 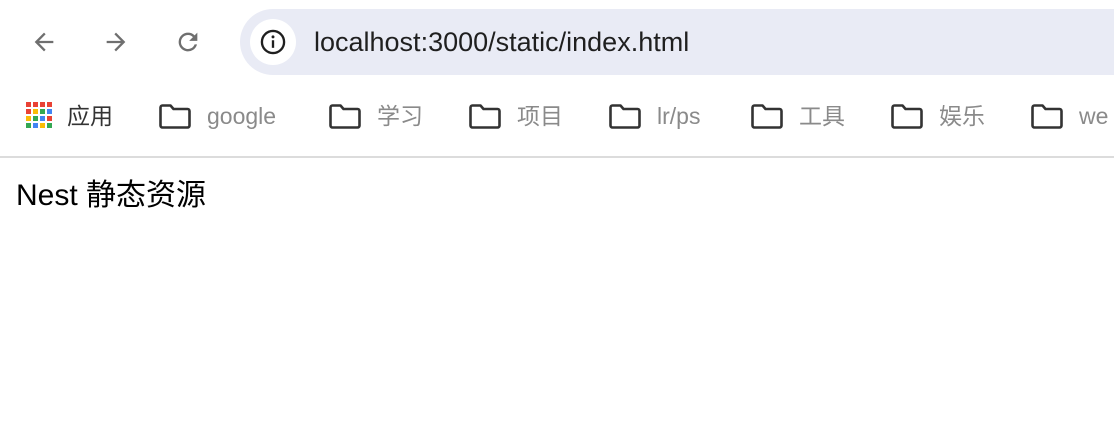 I want to click on apps-grid-icon, so click(x=40, y=116).